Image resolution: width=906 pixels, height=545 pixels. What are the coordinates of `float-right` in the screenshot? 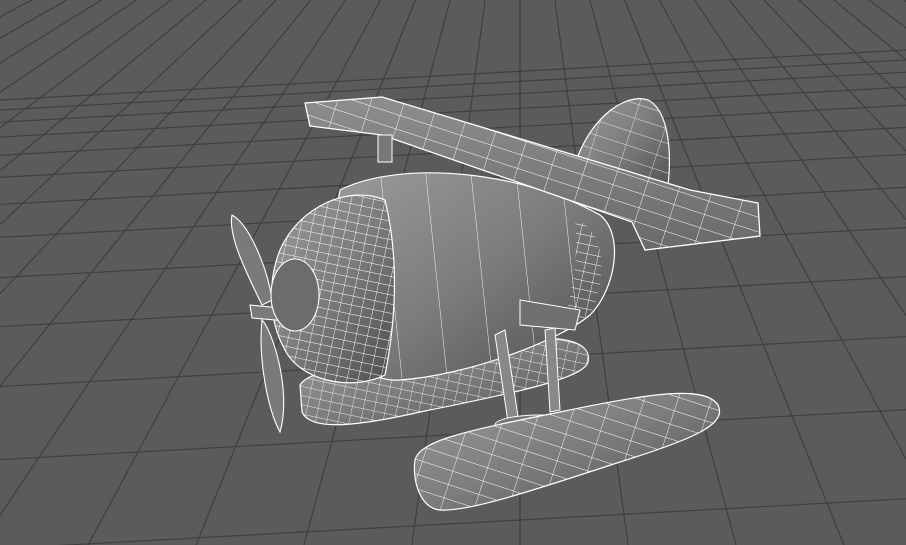 It's located at (567, 451).